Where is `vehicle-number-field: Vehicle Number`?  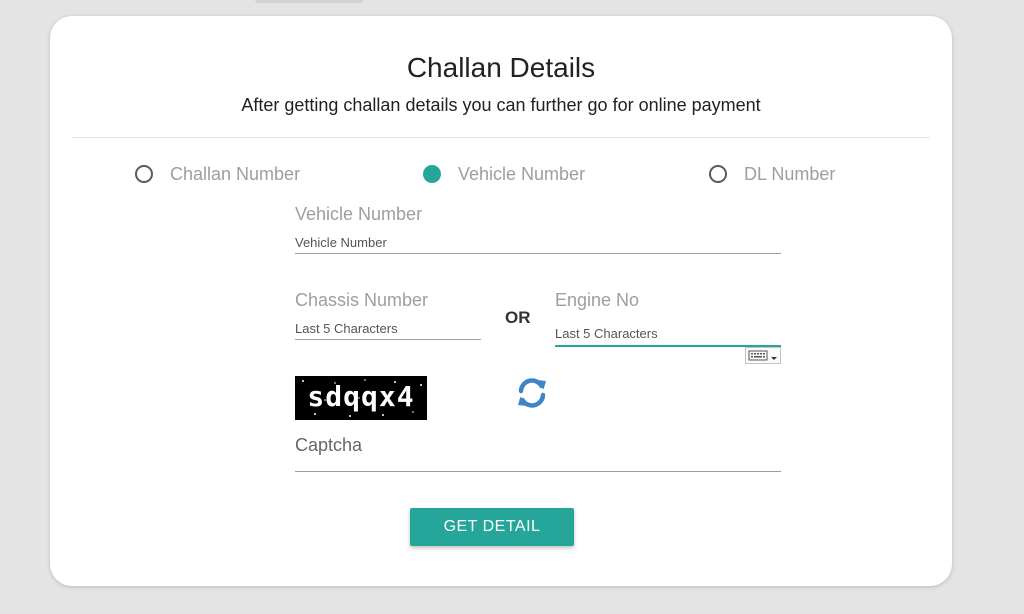
vehicle-number-field: Vehicle Number is located at coordinates (538, 229).